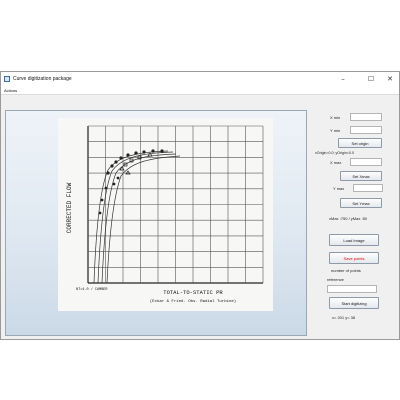 The image size is (400, 400). Describe the element at coordinates (368, 188) in the screenshot. I see `ymax-field` at that location.